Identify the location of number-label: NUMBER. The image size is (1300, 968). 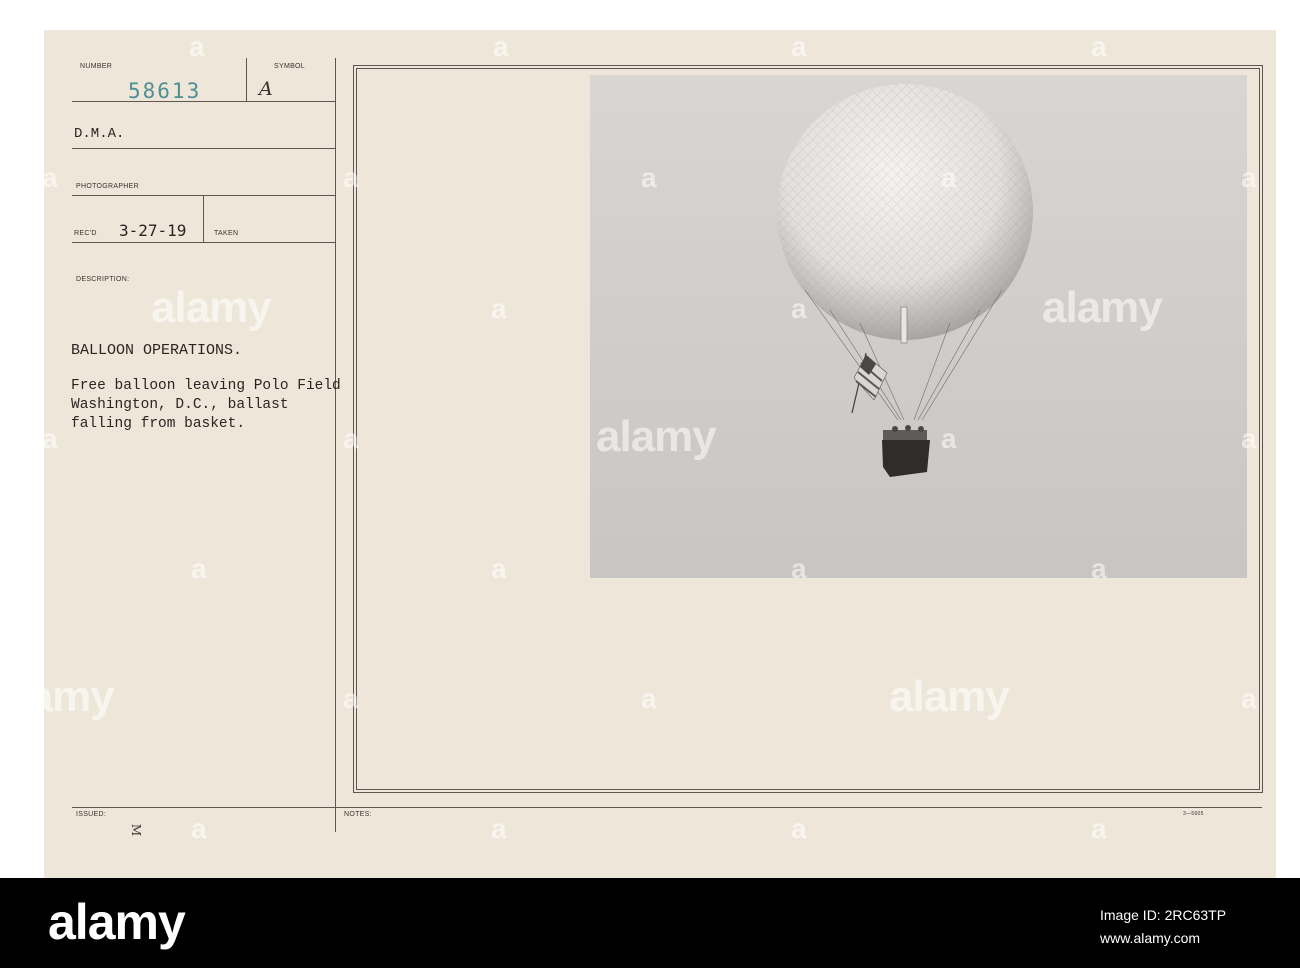
(96, 66).